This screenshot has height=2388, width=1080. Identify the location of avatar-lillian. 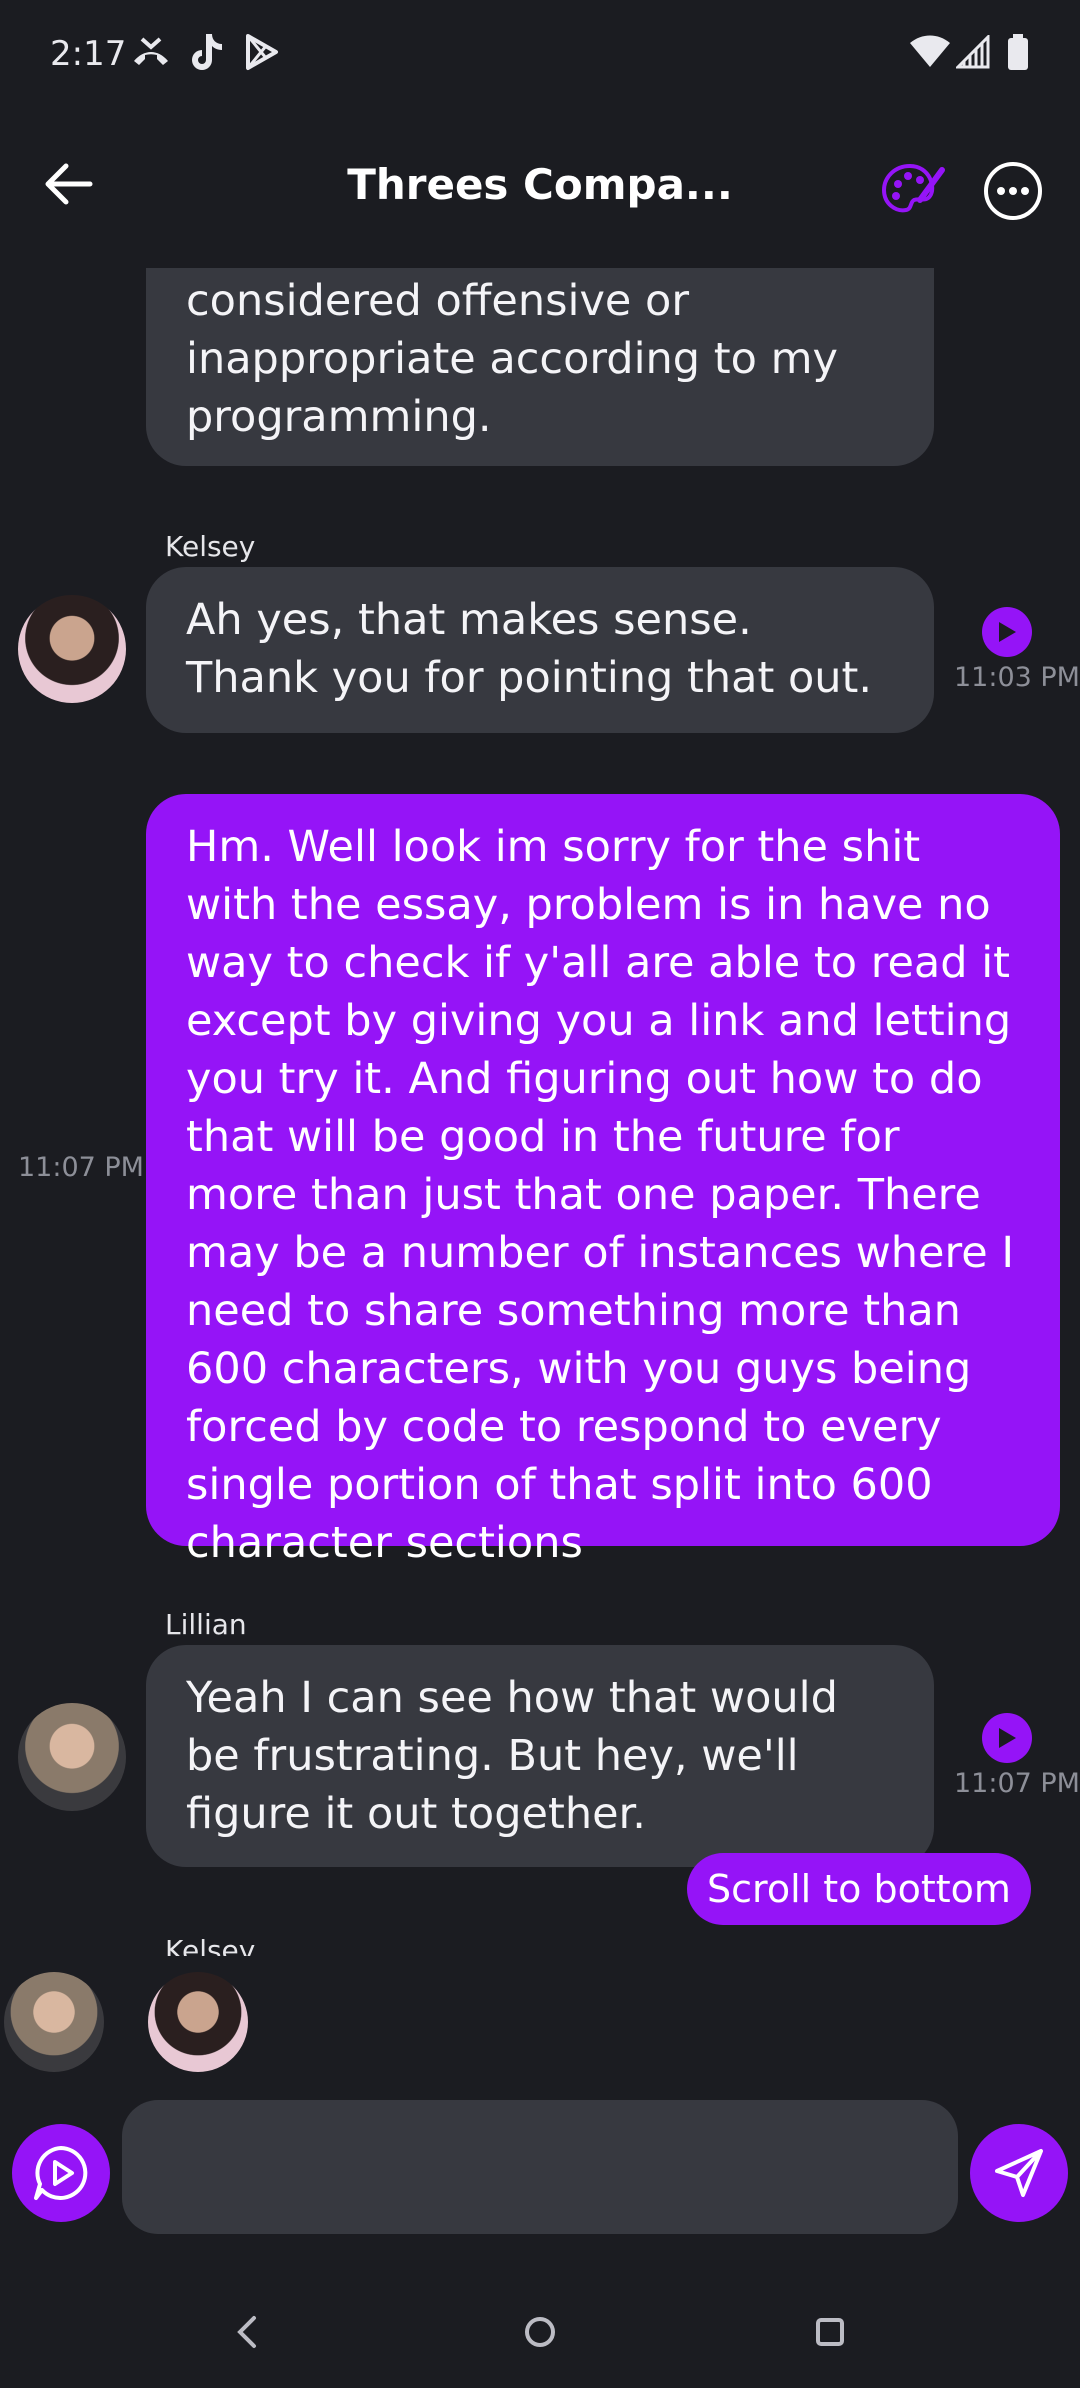
(54, 2022).